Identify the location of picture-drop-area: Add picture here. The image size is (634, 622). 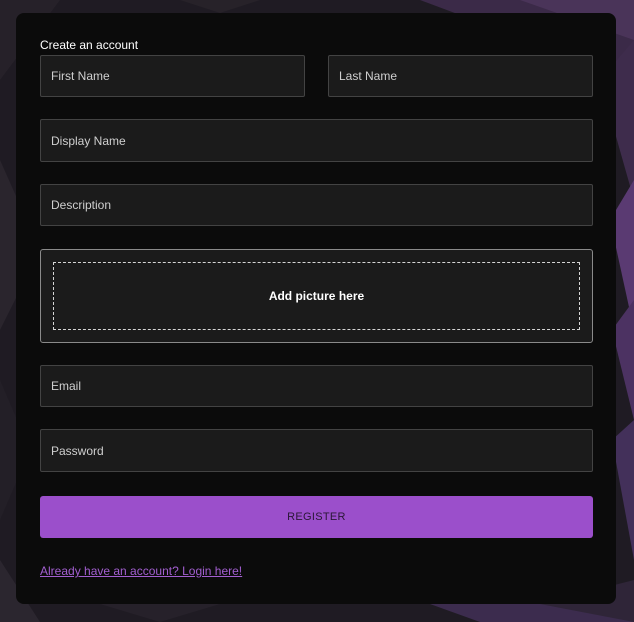
(316, 296).